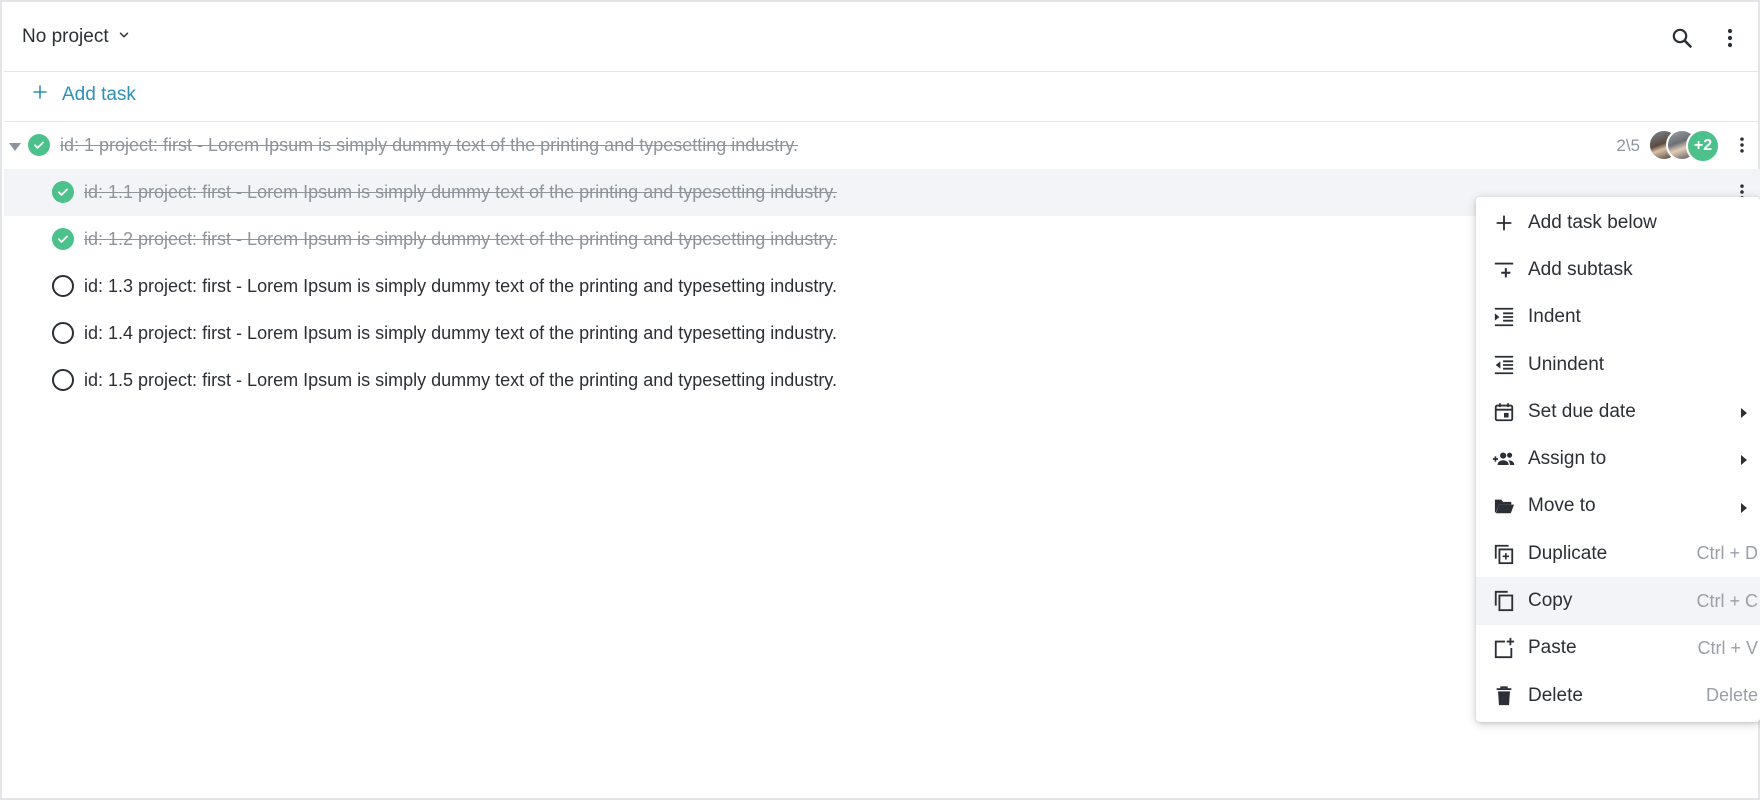 This screenshot has width=1760, height=800. What do you see at coordinates (1618, 648) in the screenshot?
I see `menu-item-paste: Paste Ctrl + V` at bounding box center [1618, 648].